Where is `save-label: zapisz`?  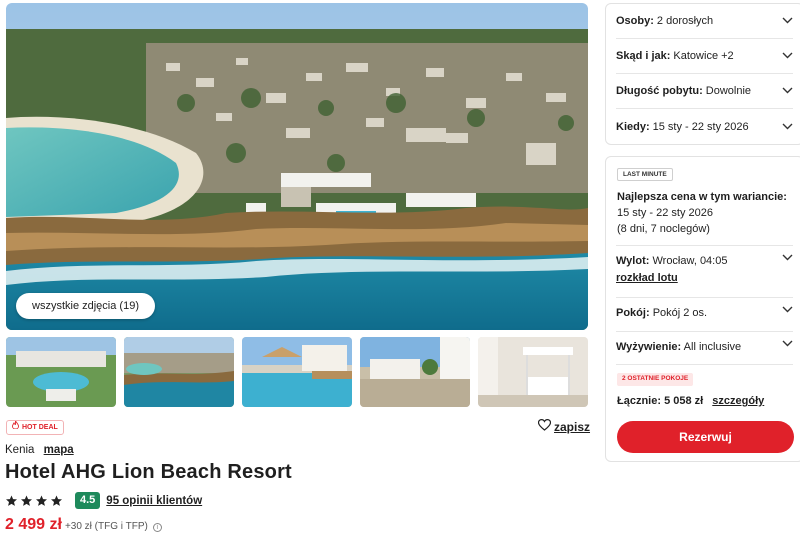 save-label: zapisz is located at coordinates (572, 426).